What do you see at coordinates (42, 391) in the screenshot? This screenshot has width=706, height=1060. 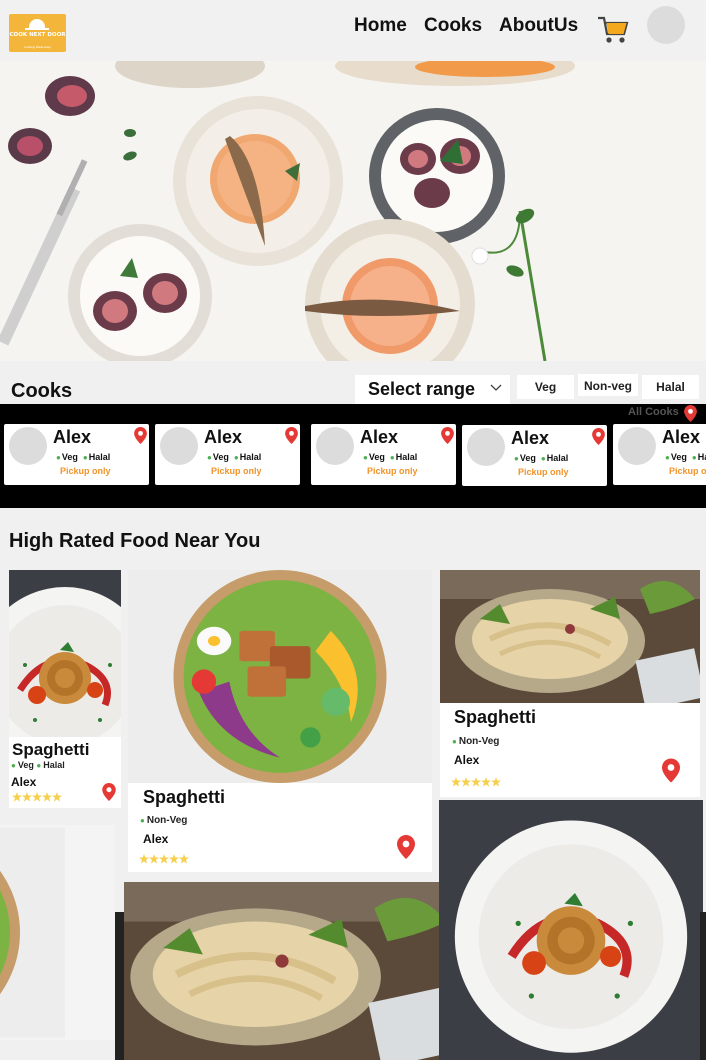 I see `cooks-heading: Cooks` at bounding box center [42, 391].